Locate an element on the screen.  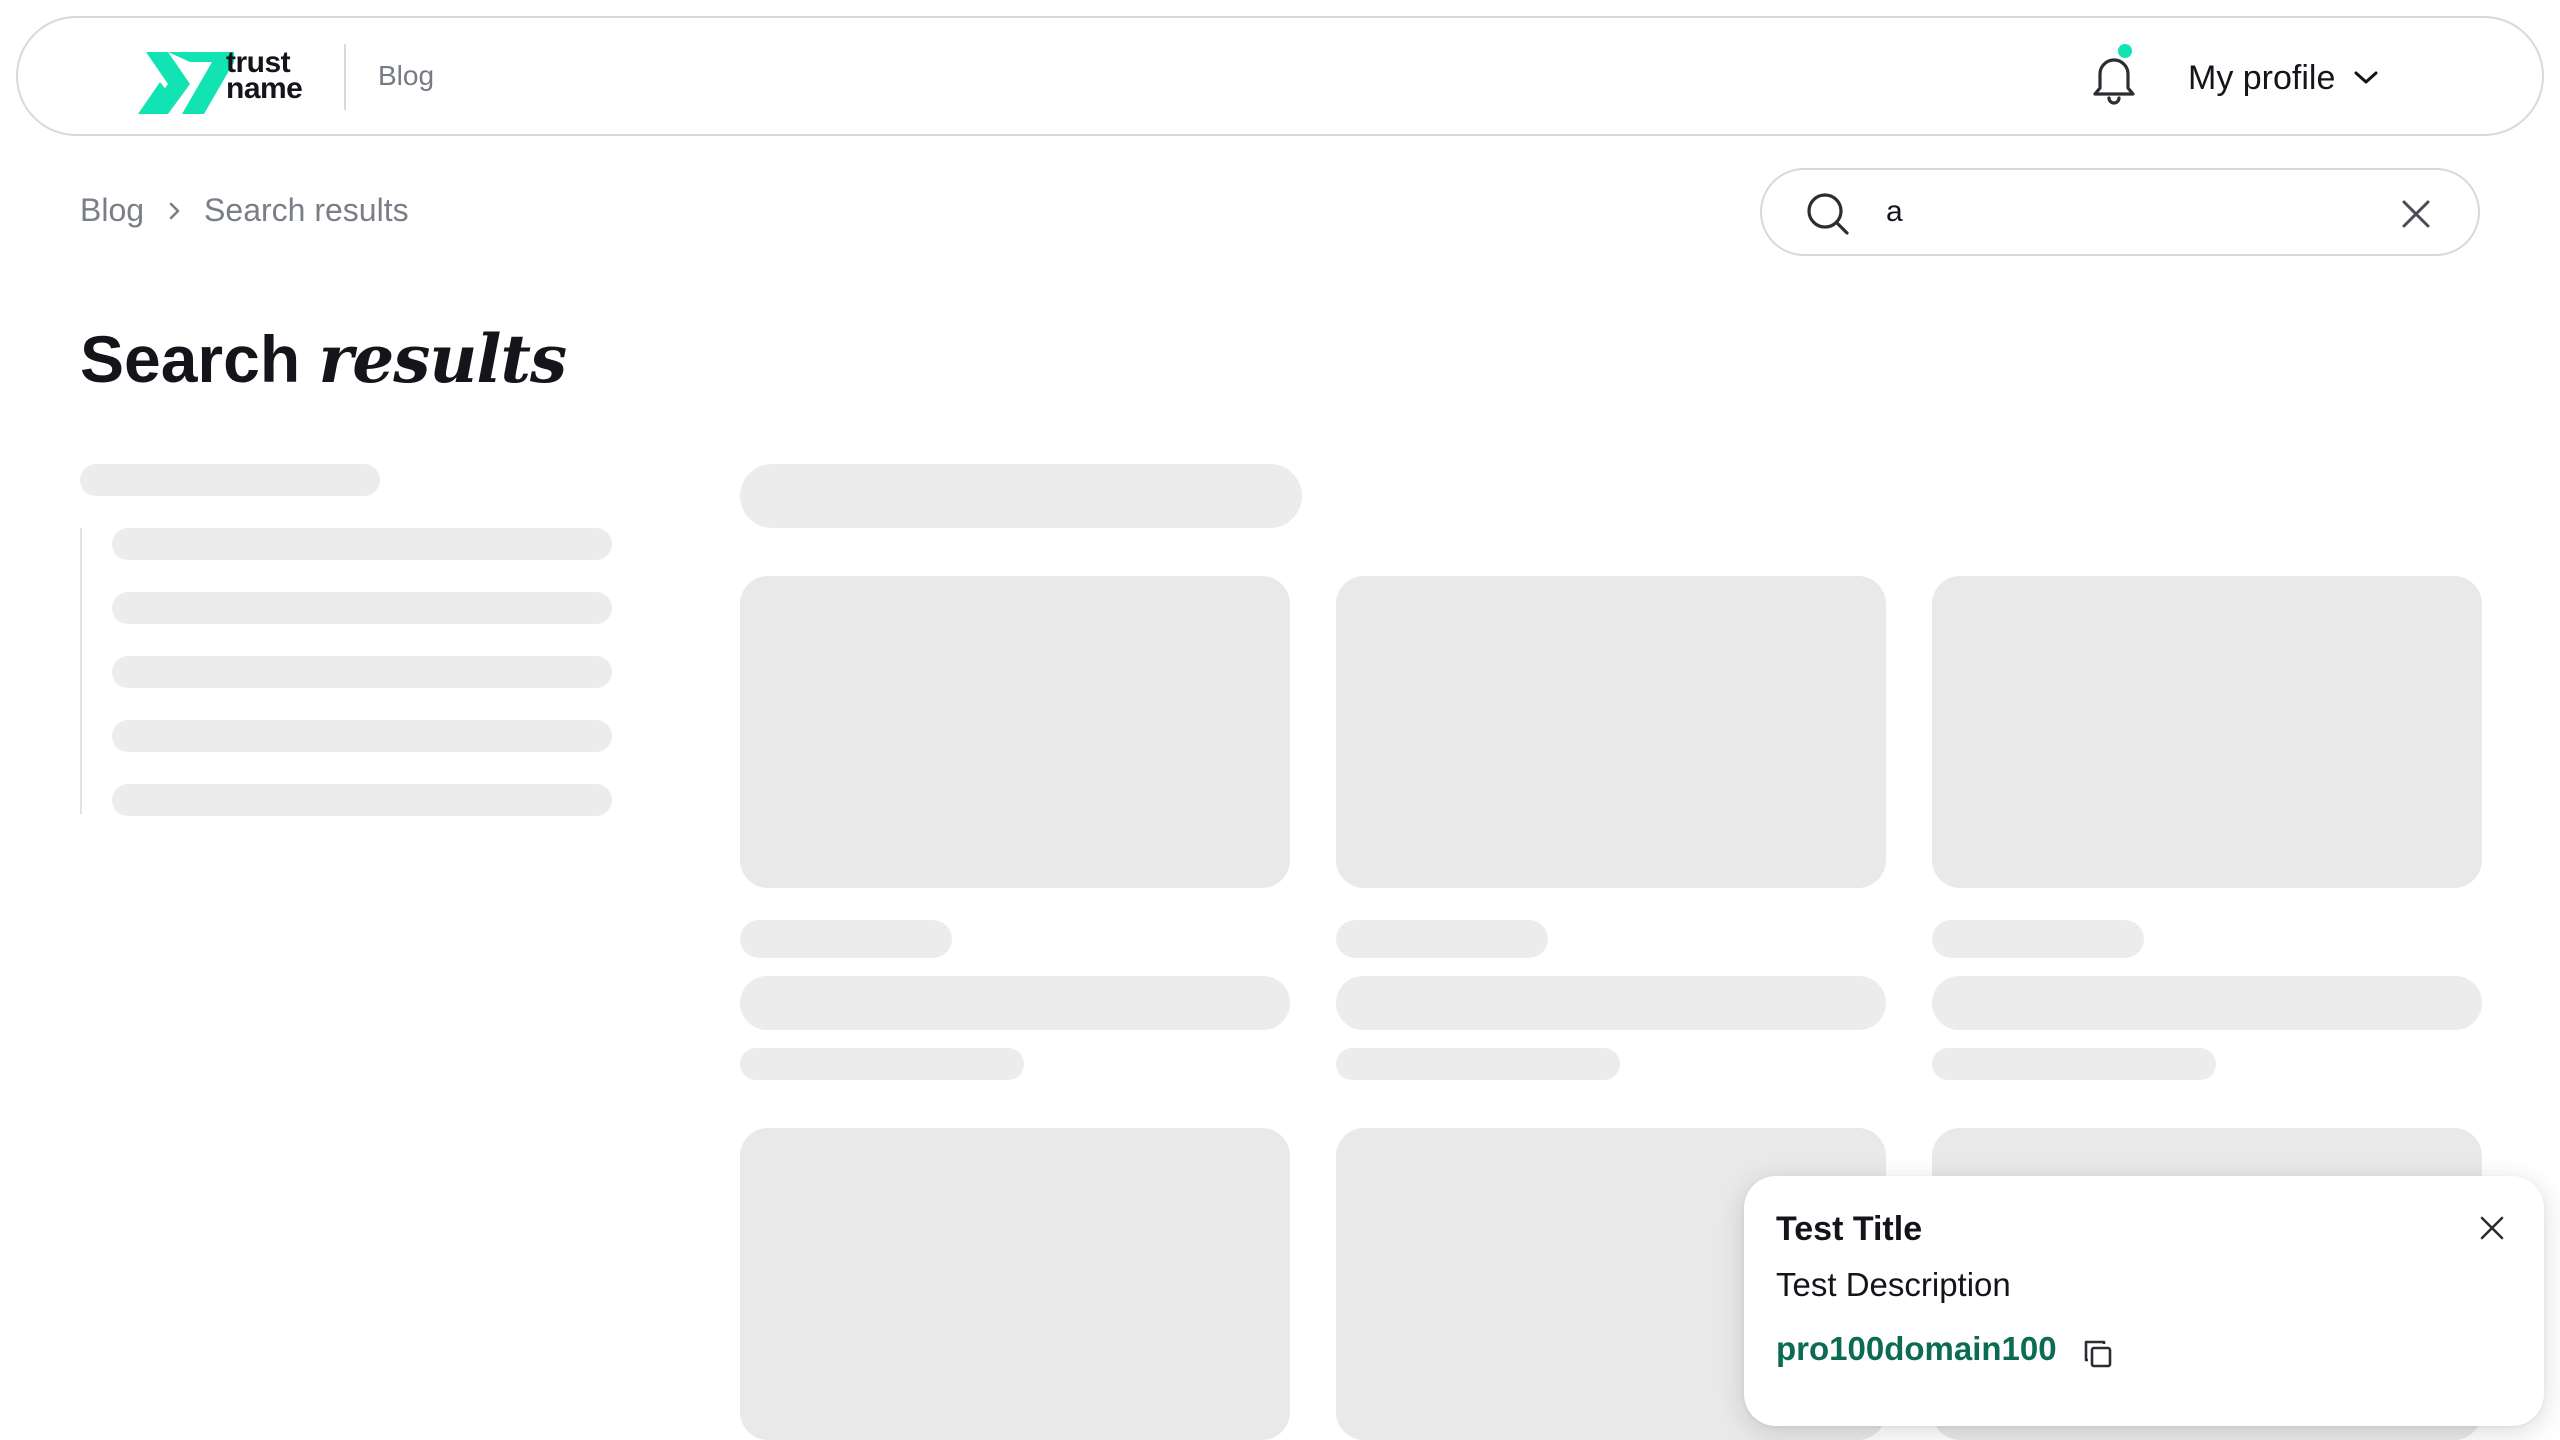
breadcrumb-item-blog: Blog is located at coordinates (112, 210).